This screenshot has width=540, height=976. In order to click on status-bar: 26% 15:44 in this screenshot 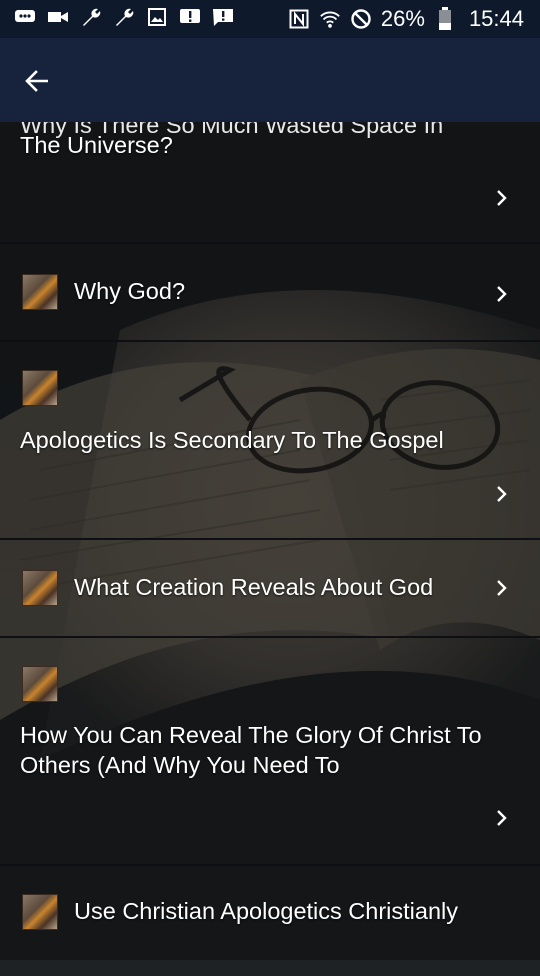, I will do `click(270, 19)`.